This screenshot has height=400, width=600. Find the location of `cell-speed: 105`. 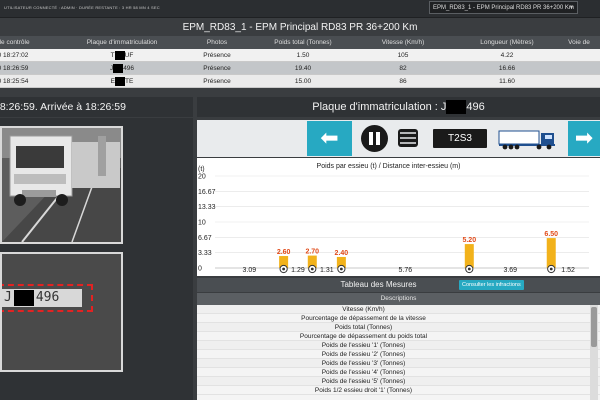

cell-speed: 105 is located at coordinates (403, 55).